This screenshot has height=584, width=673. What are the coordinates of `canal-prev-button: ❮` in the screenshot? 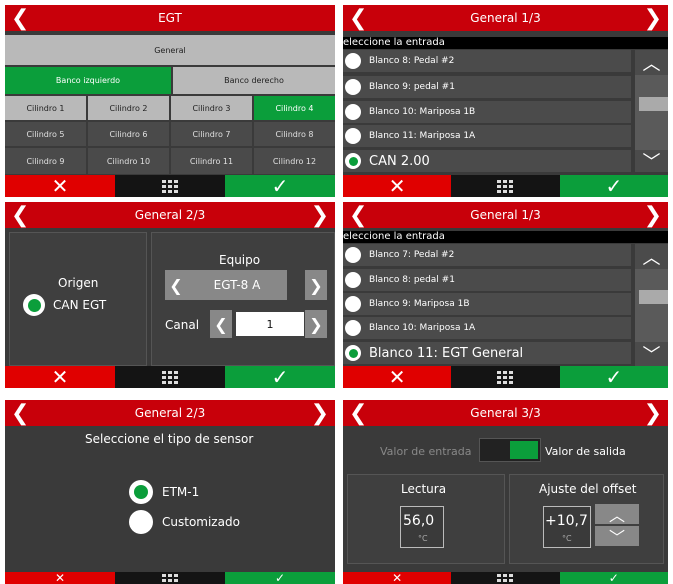 It's located at (221, 324).